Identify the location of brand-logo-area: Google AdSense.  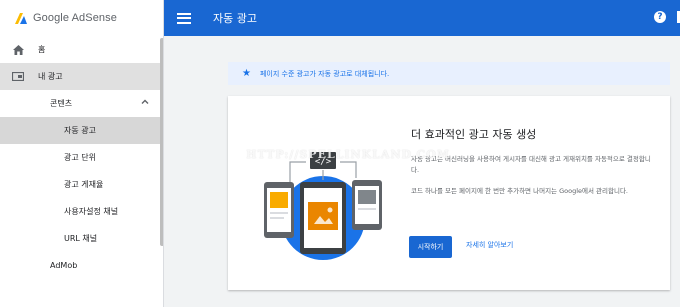
(81, 18).